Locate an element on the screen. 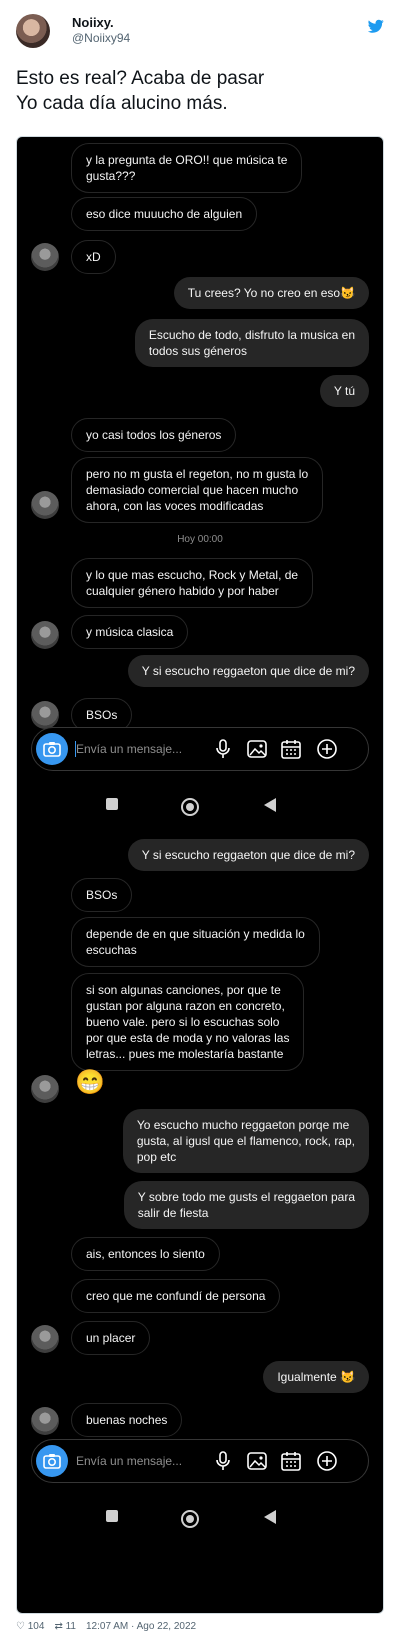 This screenshot has width=400, height=1642. author-name: Noiixy. is located at coordinates (93, 22).